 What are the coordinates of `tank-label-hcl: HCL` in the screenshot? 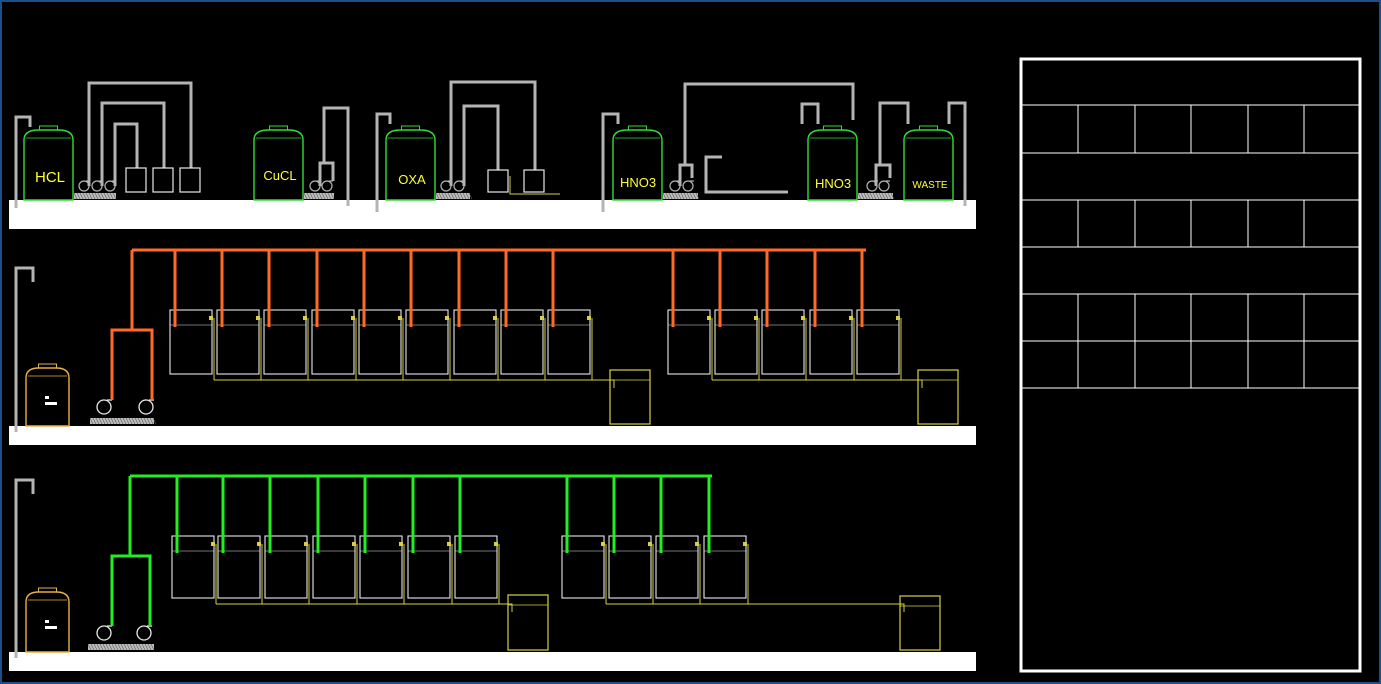 It's located at (50, 177).